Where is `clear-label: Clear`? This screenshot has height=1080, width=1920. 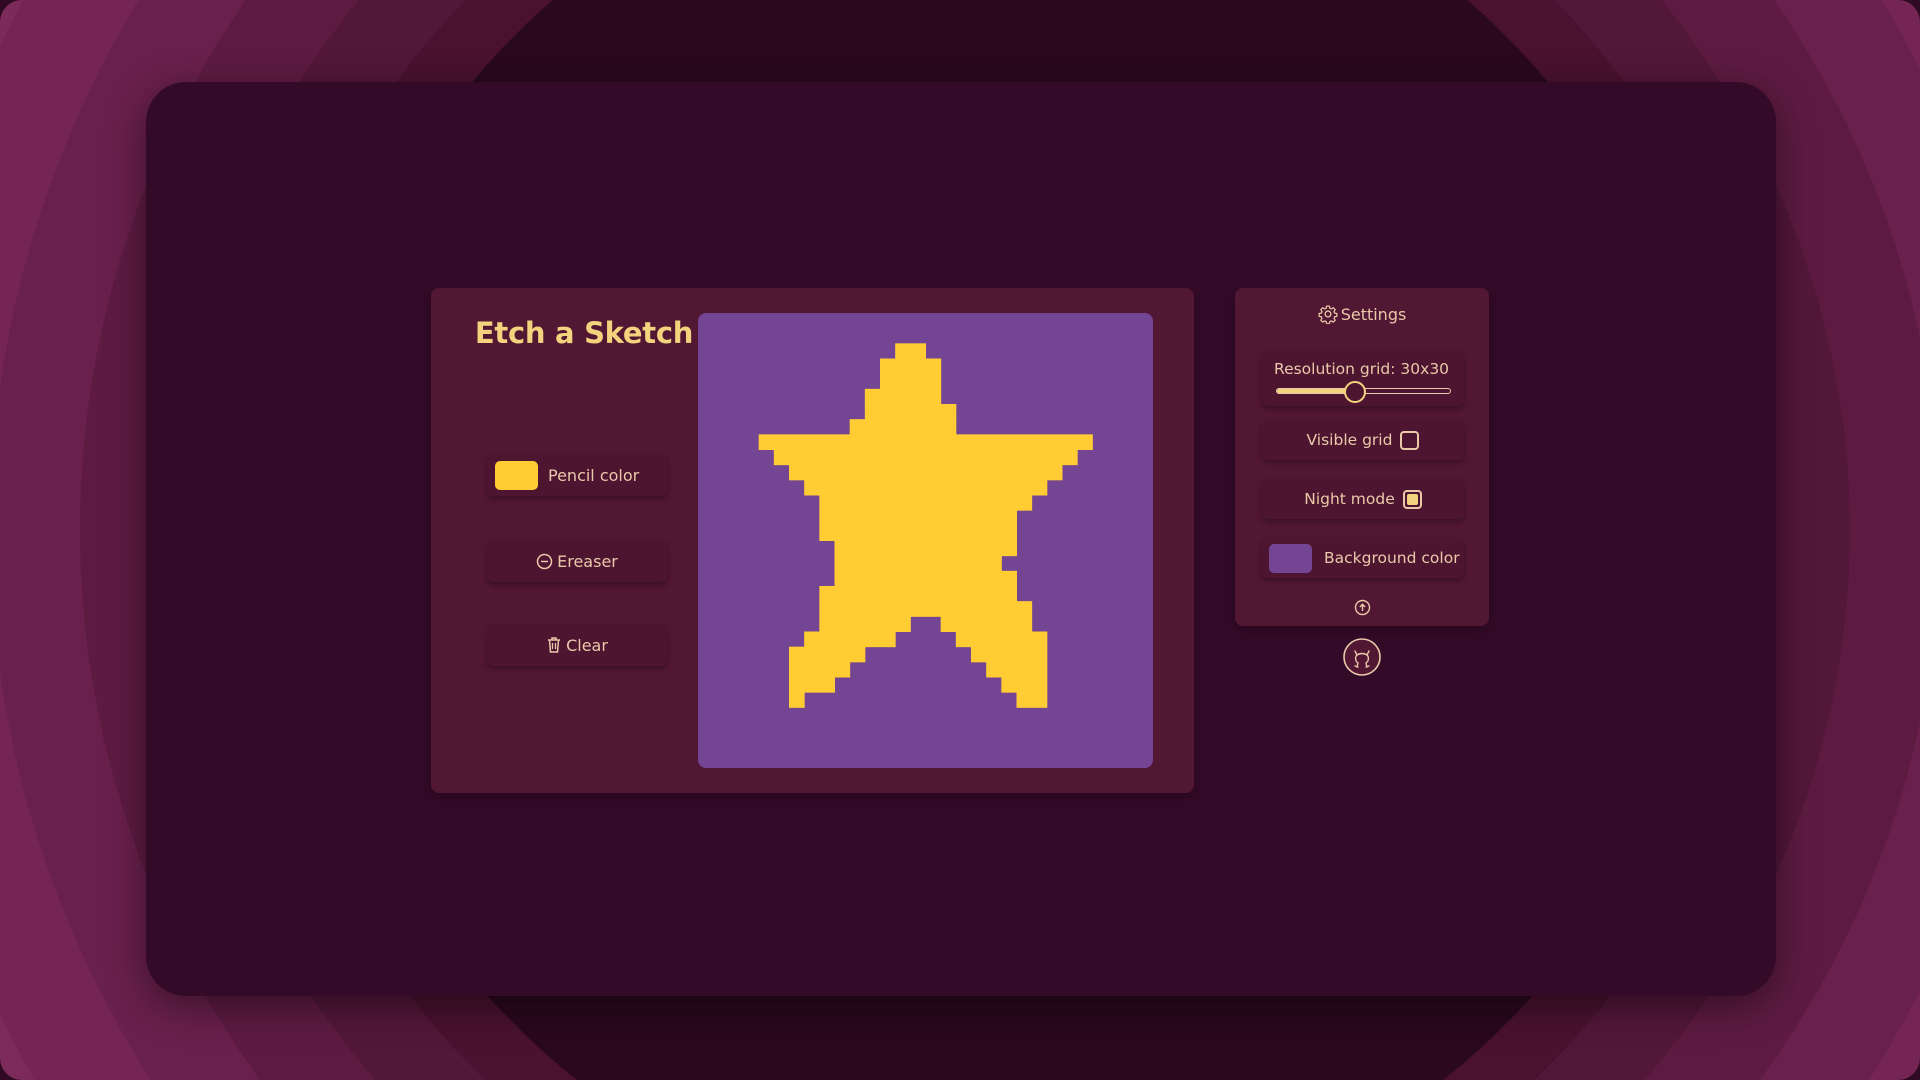
clear-label: Clear is located at coordinates (587, 645).